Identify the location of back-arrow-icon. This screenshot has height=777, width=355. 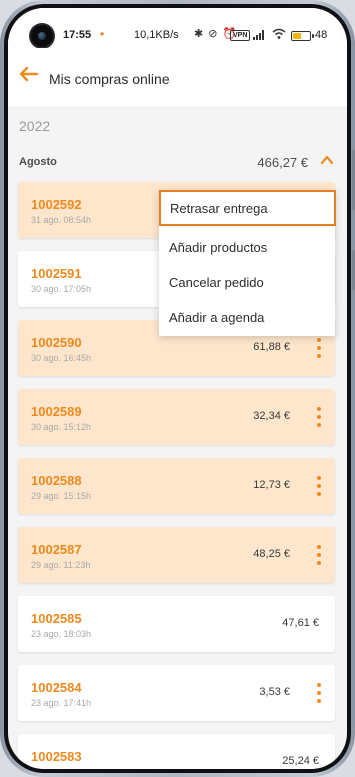
(28, 74).